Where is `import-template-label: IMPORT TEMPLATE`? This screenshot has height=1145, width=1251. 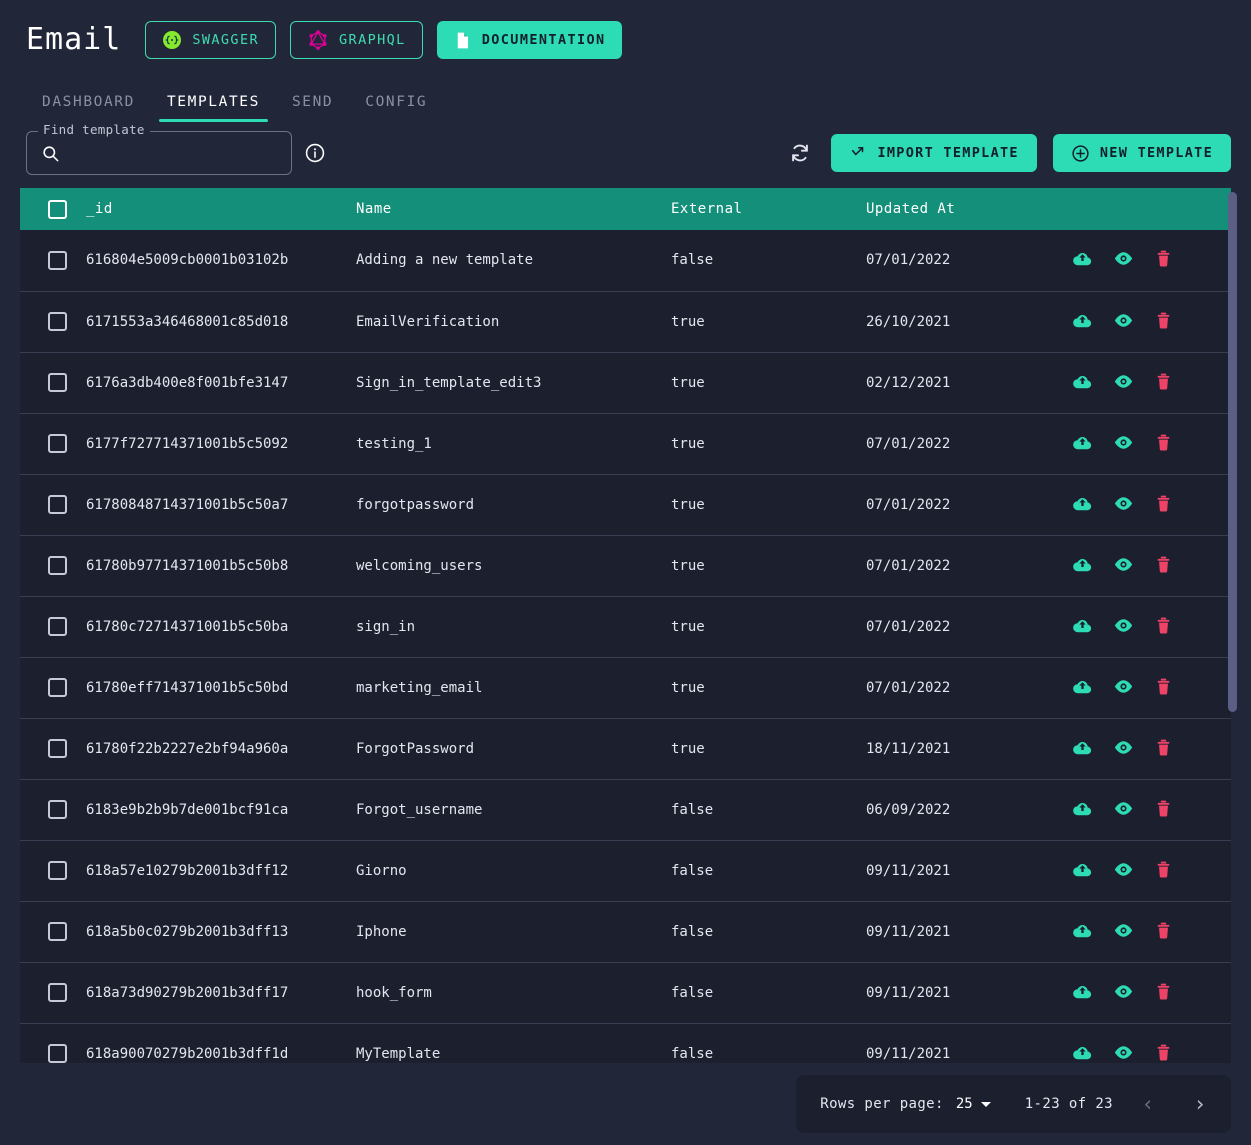
import-template-label: IMPORT TEMPLATE is located at coordinates (948, 153).